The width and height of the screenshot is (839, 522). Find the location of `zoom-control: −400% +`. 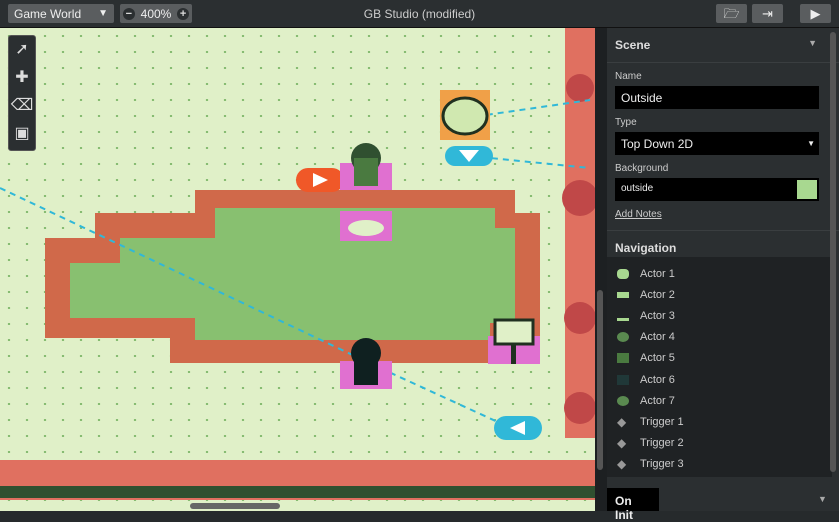

zoom-control: −400% + is located at coordinates (156, 13).